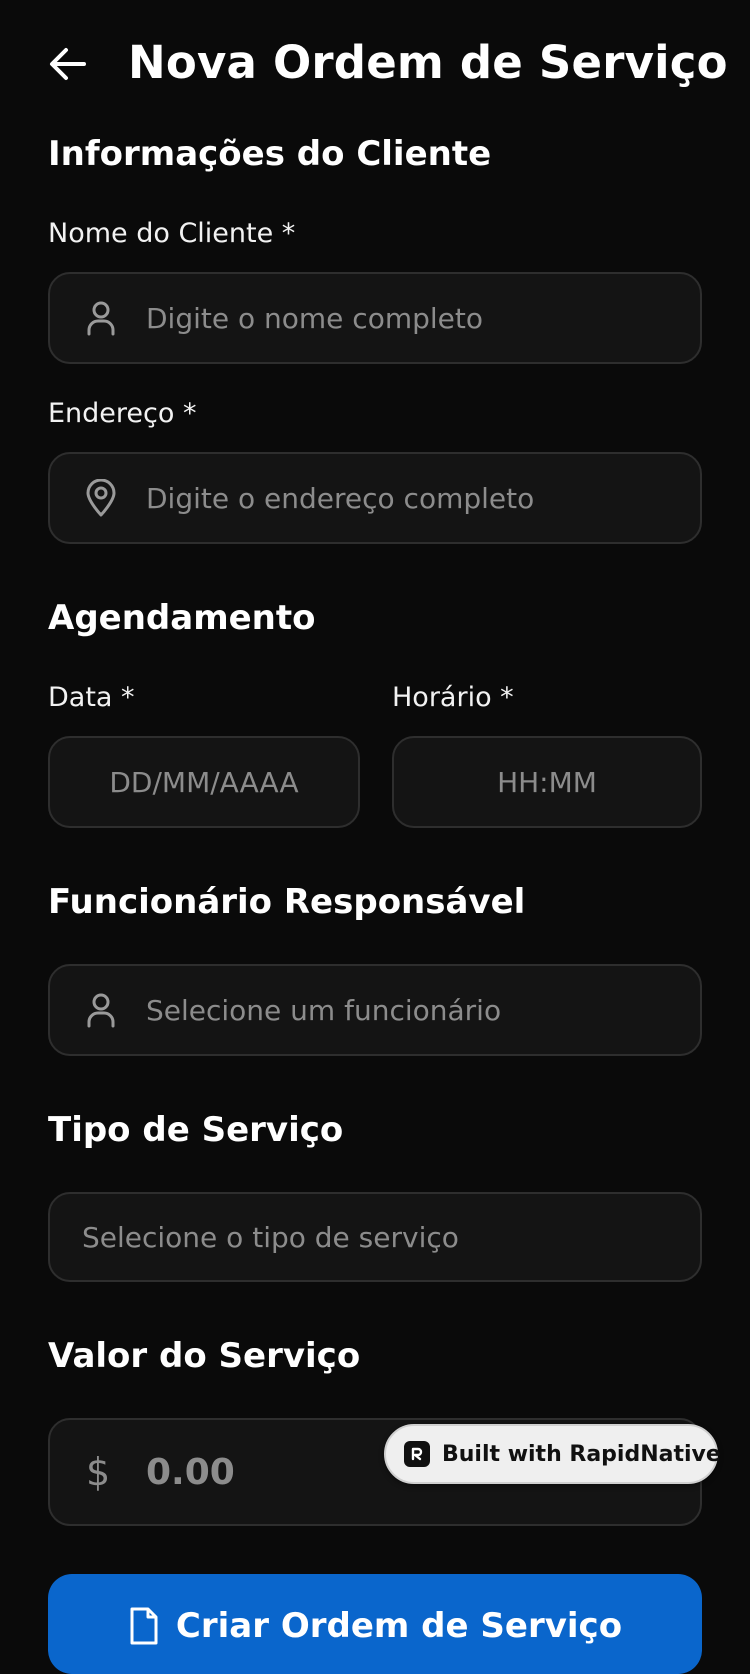 This screenshot has height=1674, width=750. I want to click on back-button, so click(72, 64).